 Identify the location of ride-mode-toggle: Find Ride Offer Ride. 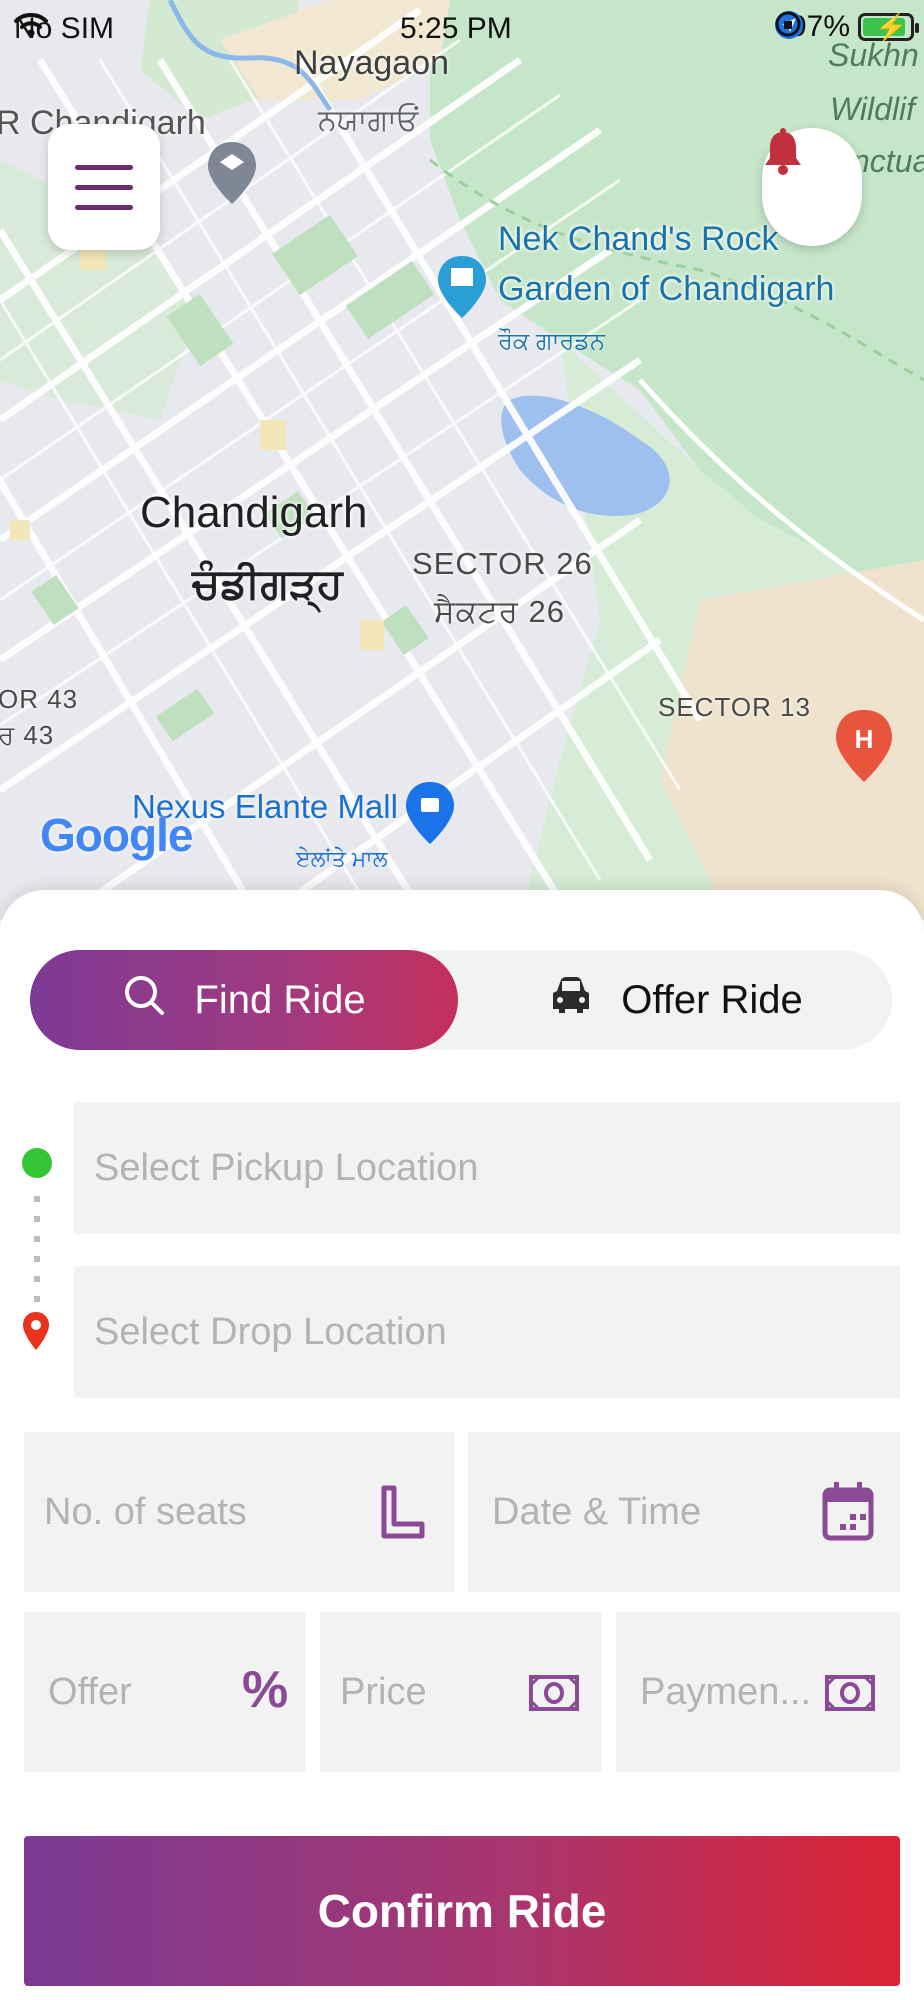
(461, 1000).